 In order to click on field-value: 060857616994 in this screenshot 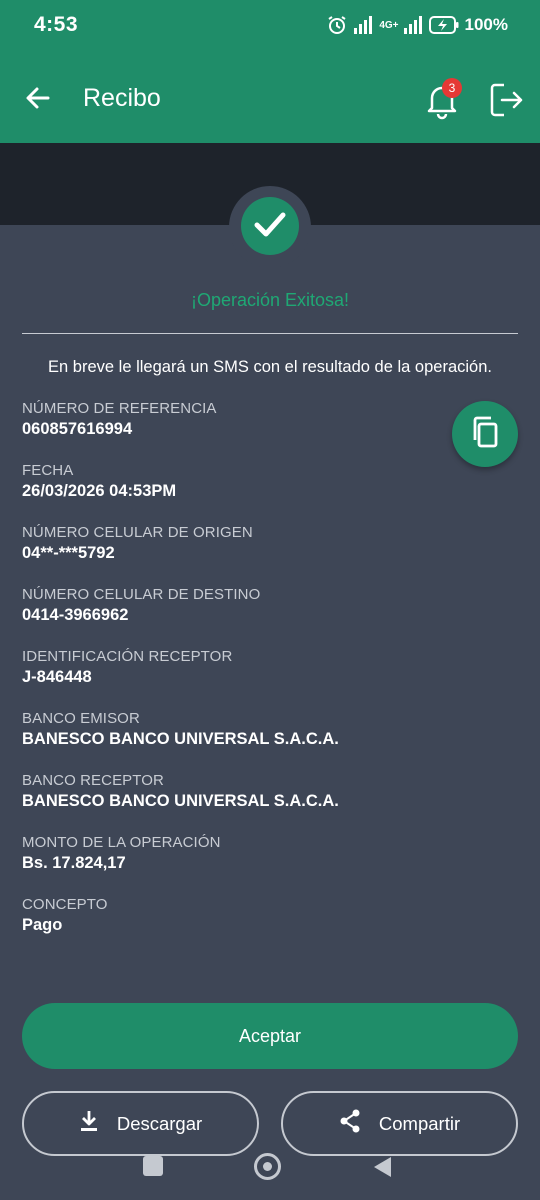, I will do `click(77, 429)`.